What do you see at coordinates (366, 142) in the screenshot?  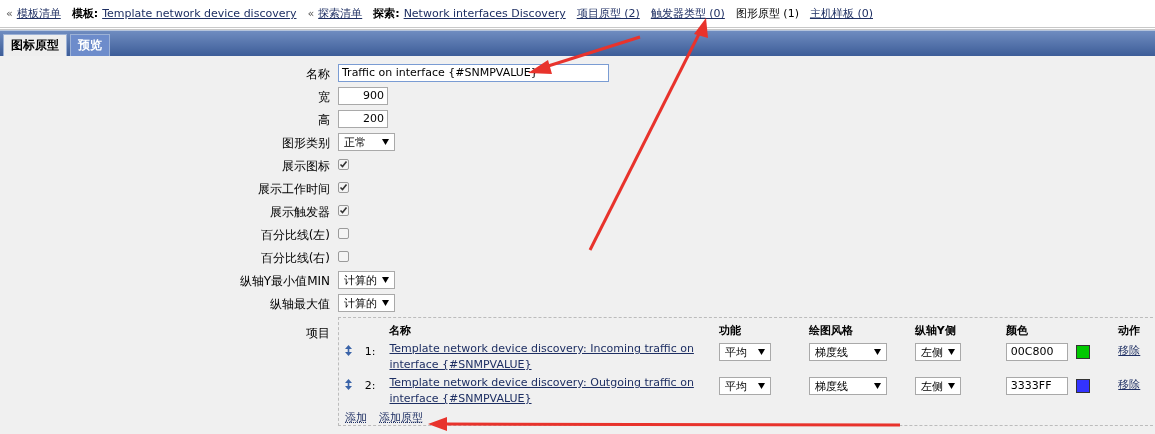 I see `dropdown: 正常` at bounding box center [366, 142].